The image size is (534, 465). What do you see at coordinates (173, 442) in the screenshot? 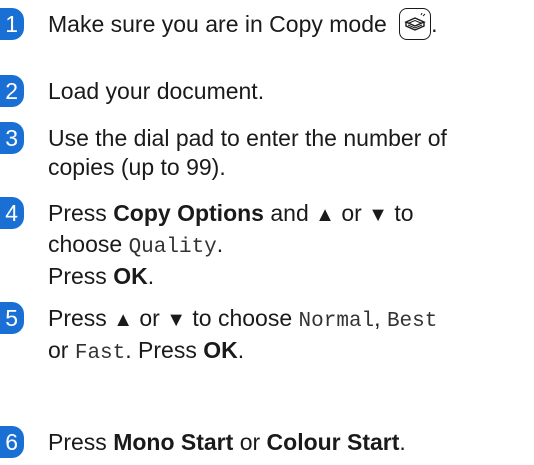
I see `key-mono-start: Mono Start` at bounding box center [173, 442].